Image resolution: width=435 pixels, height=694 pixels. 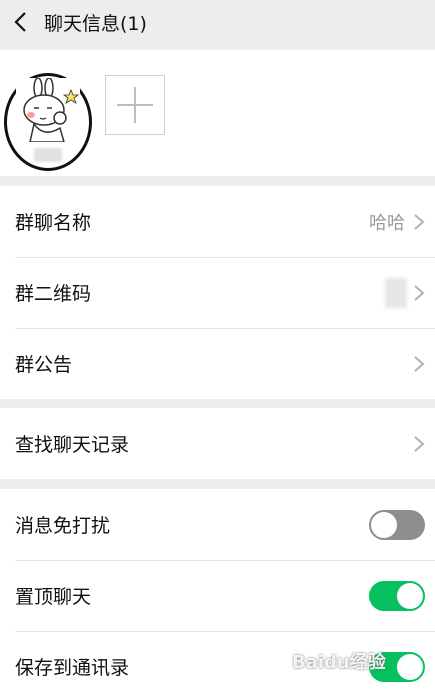 I want to click on pin-chat-toggle, so click(x=397, y=595).